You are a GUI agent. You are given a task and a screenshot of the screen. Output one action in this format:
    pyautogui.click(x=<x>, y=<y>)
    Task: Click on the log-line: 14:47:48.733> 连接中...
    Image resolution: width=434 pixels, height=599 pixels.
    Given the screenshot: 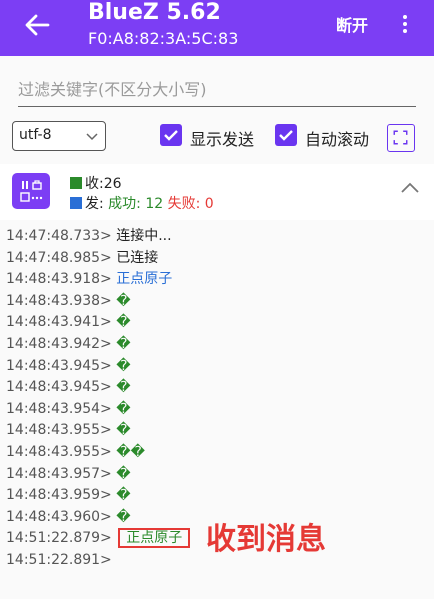 What is the action you would take?
    pyautogui.click(x=216, y=237)
    